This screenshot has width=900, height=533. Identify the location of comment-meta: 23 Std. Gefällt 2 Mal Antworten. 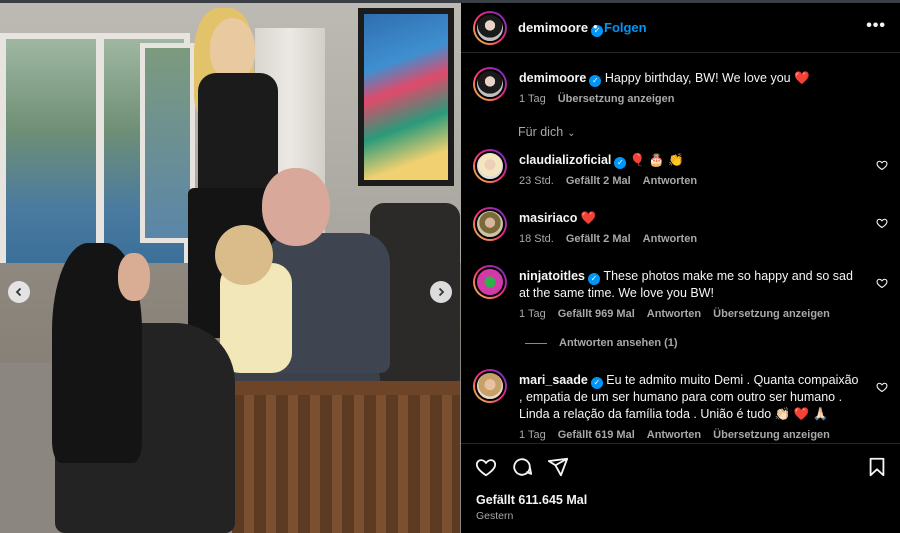
(614, 181).